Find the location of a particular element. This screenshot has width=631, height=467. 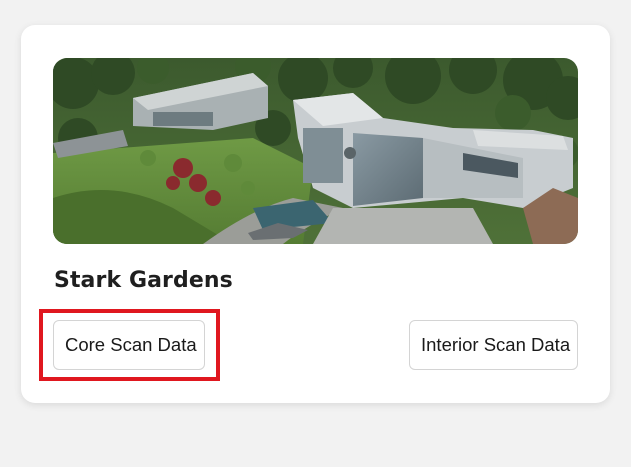

core-scan-data-button: Core Scan Data is located at coordinates (129, 345).